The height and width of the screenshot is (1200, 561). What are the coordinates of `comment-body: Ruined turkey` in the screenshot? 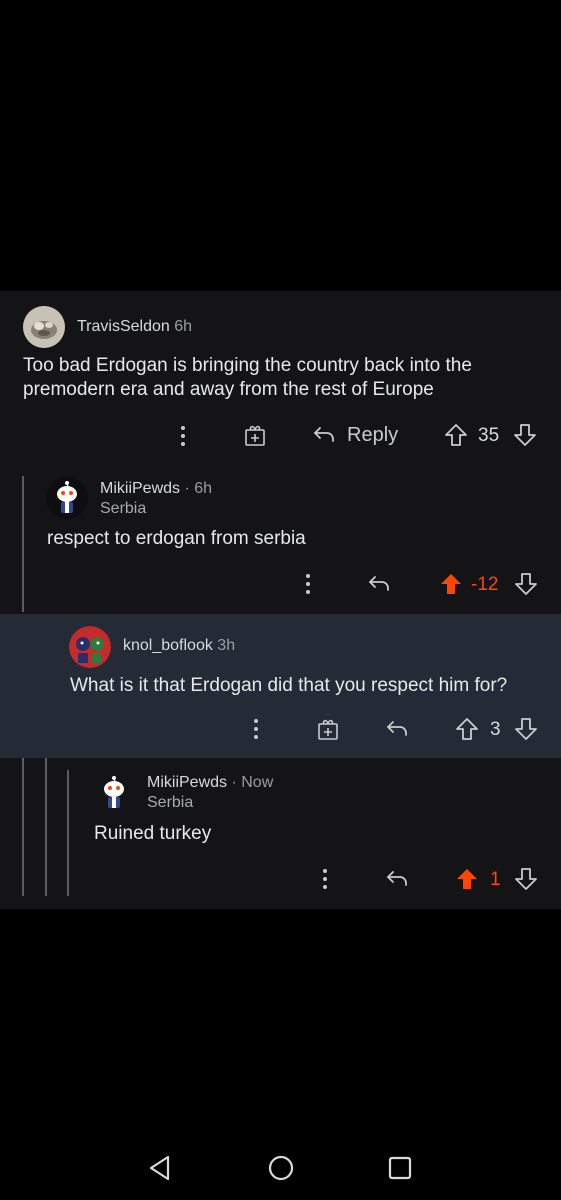 It's located at (153, 833).